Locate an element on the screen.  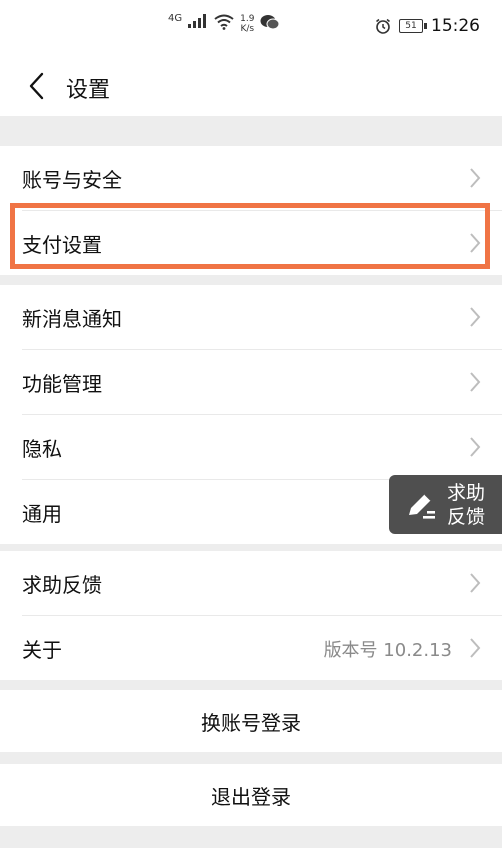
settings-item-about: 关于 版本号 10.2.13 is located at coordinates (251, 648).